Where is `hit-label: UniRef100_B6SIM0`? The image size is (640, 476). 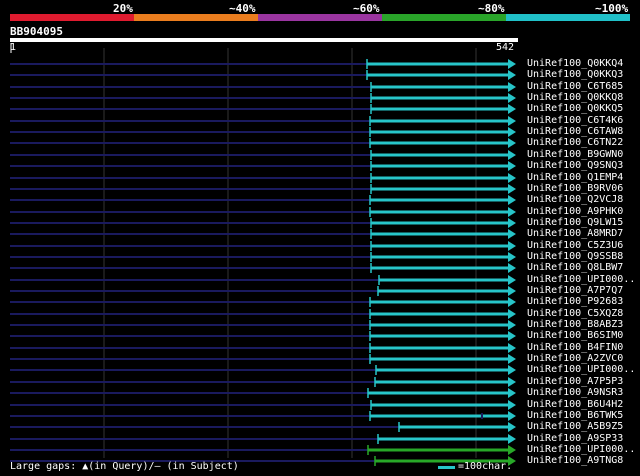 hit-label: UniRef100_B6SIM0 is located at coordinates (575, 335).